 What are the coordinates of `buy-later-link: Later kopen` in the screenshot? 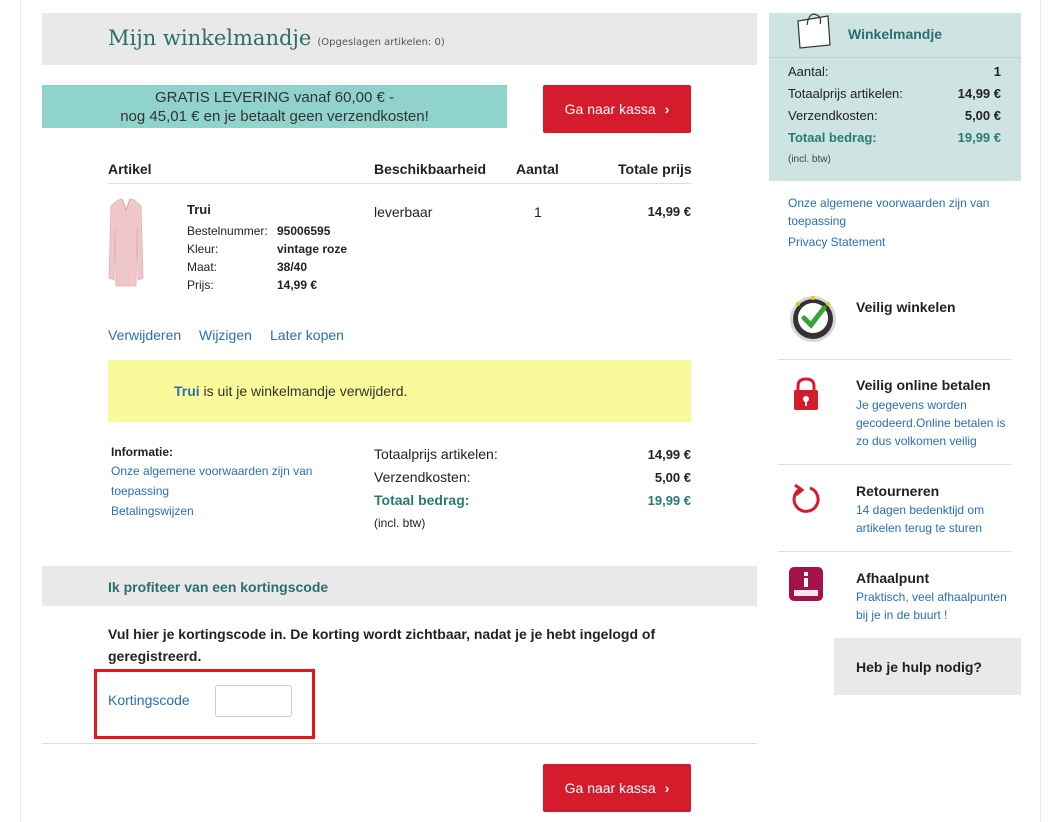 It's located at (307, 335).